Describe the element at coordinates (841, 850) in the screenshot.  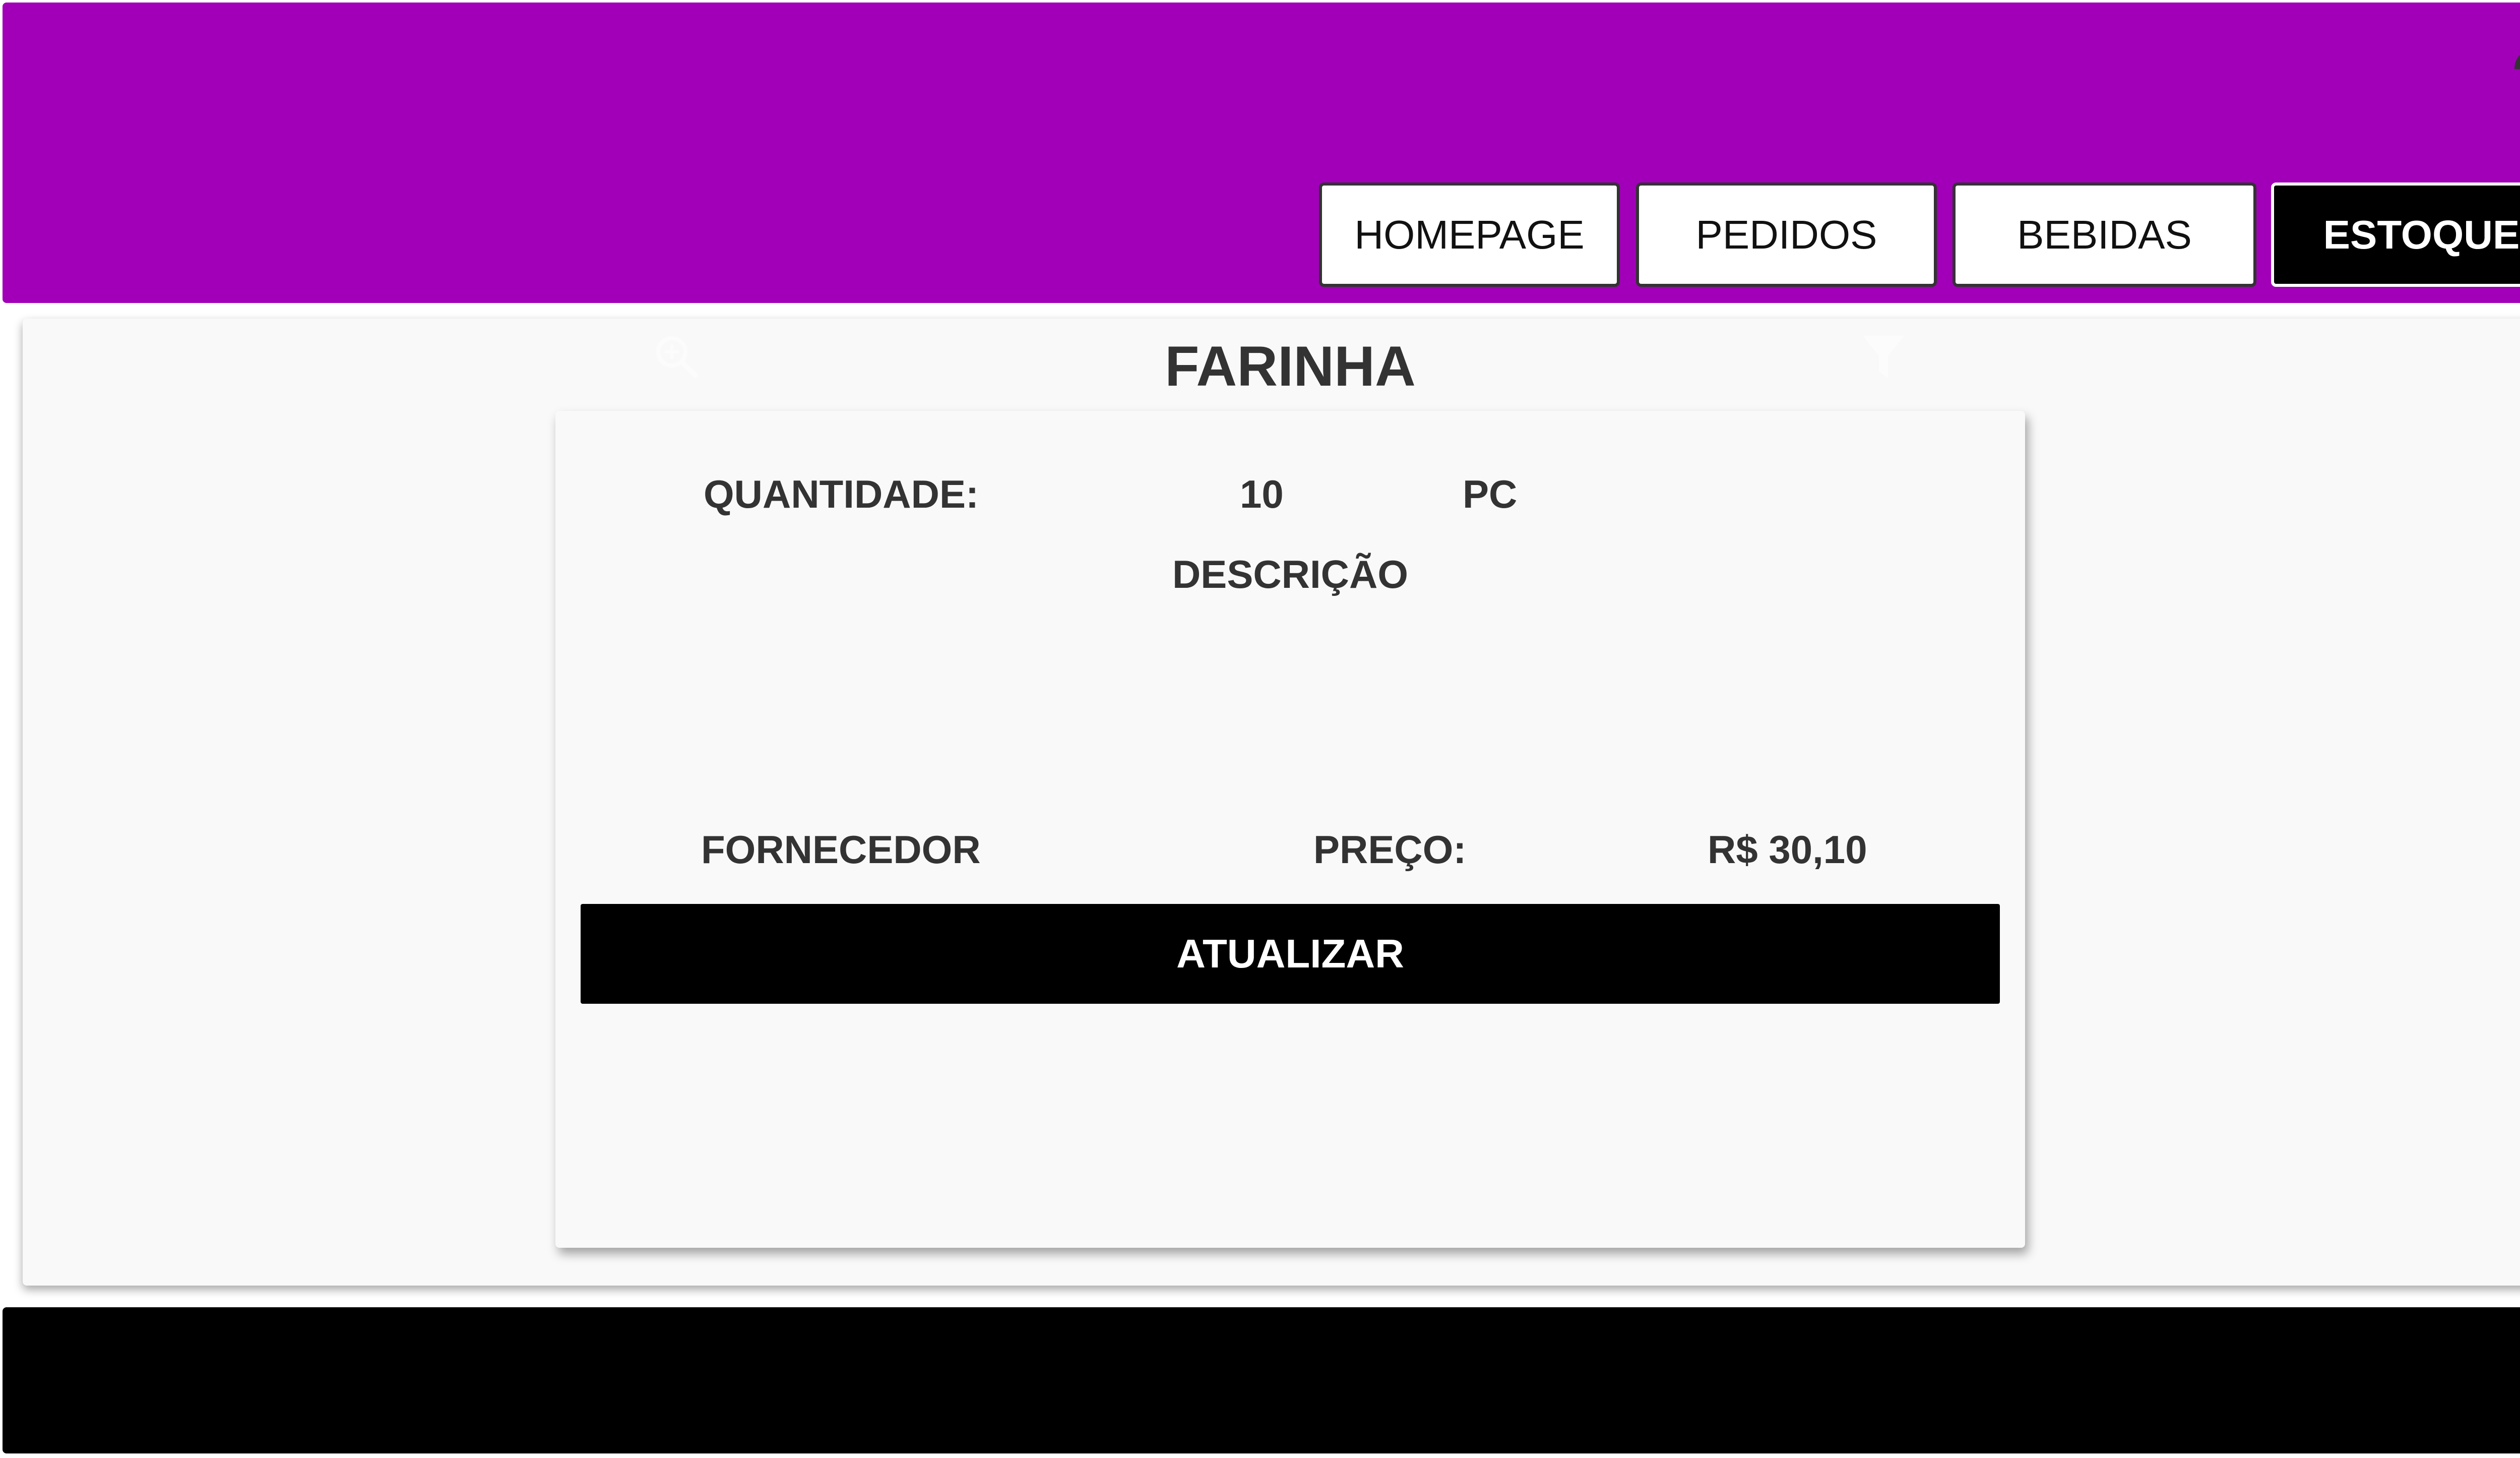
I see `supplier-label: FORNECEDOR` at that location.